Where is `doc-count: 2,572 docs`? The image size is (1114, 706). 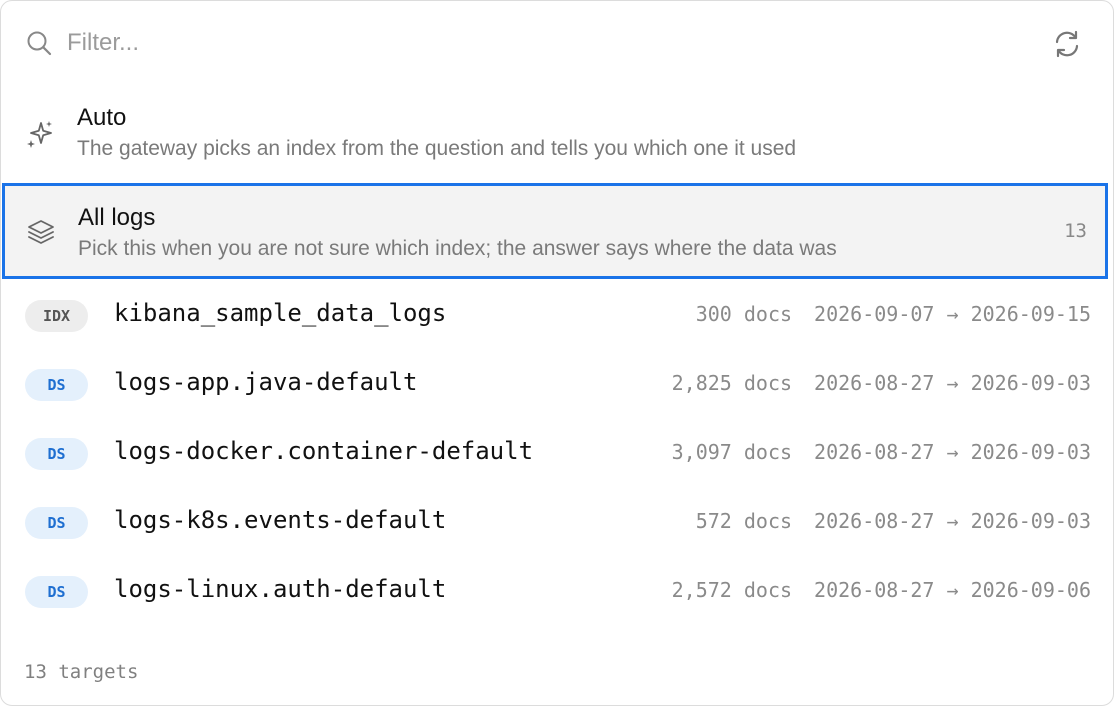 doc-count: 2,572 docs is located at coordinates (732, 590).